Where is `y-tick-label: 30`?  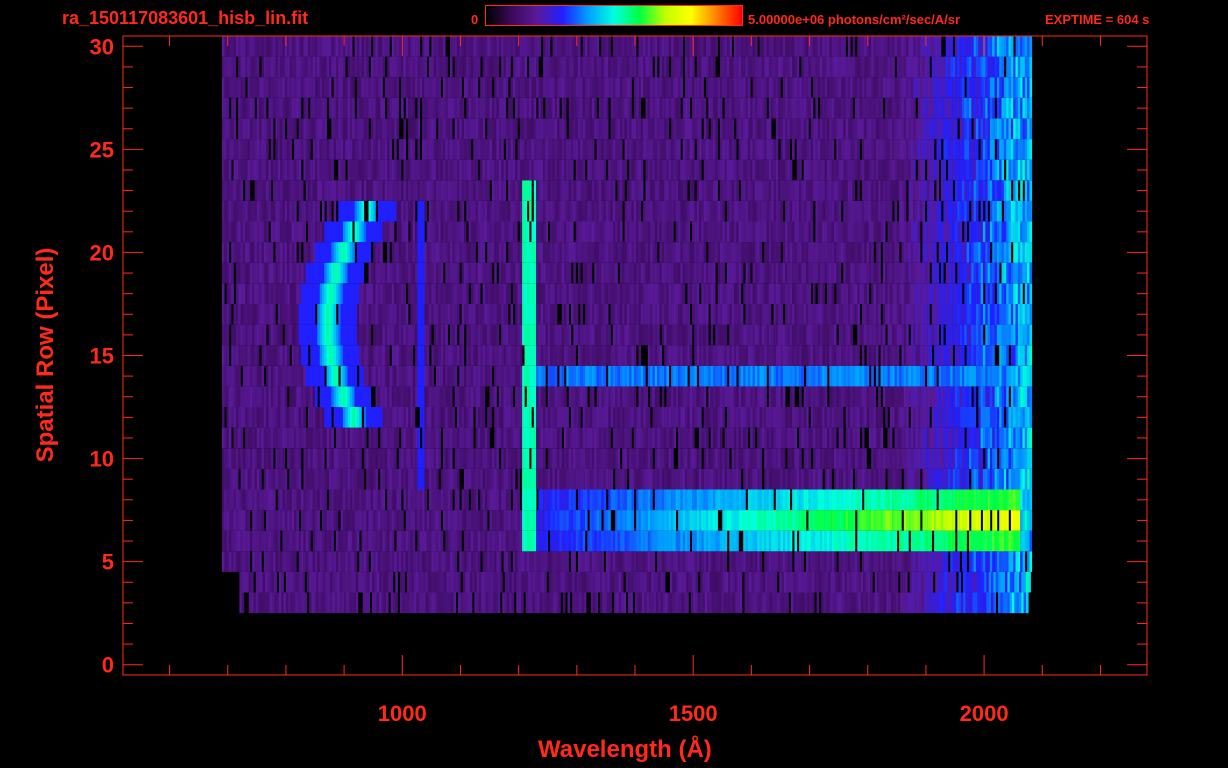
y-tick-label: 30 is located at coordinates (102, 46).